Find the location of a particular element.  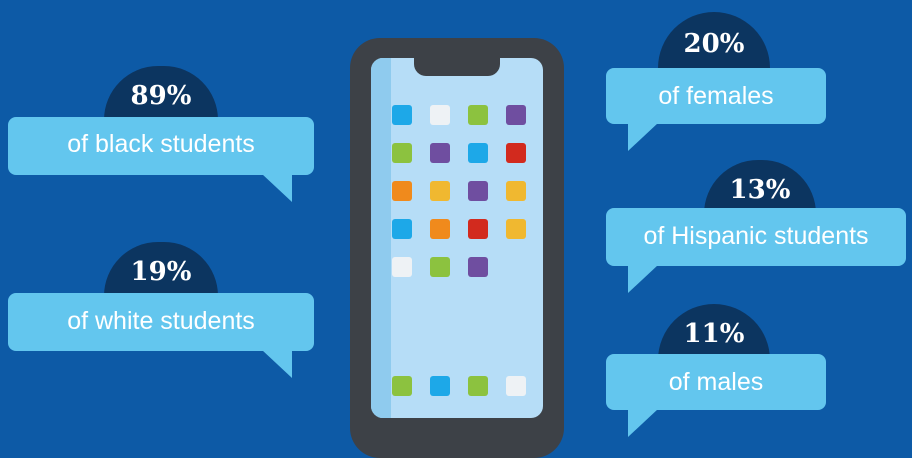

stat-label-bubble: of Hispanic students is located at coordinates (756, 237).